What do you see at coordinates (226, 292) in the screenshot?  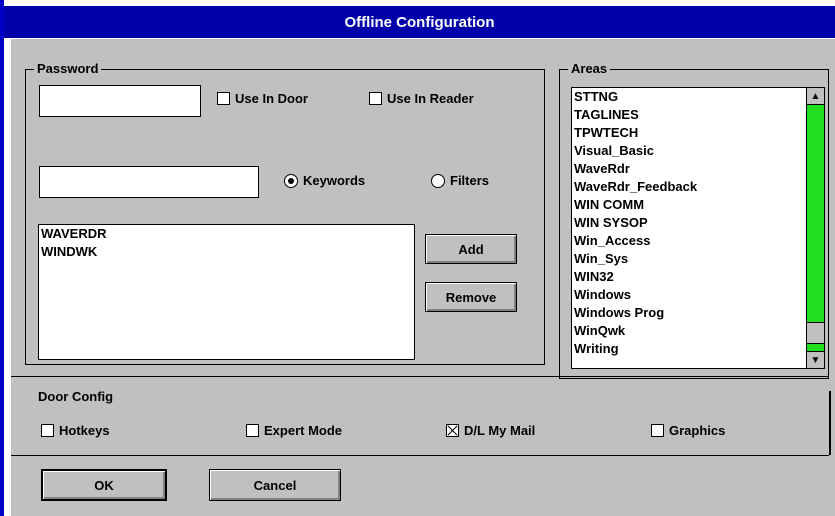 I see `keyword-listbox: WAVERDR WINDWK` at bounding box center [226, 292].